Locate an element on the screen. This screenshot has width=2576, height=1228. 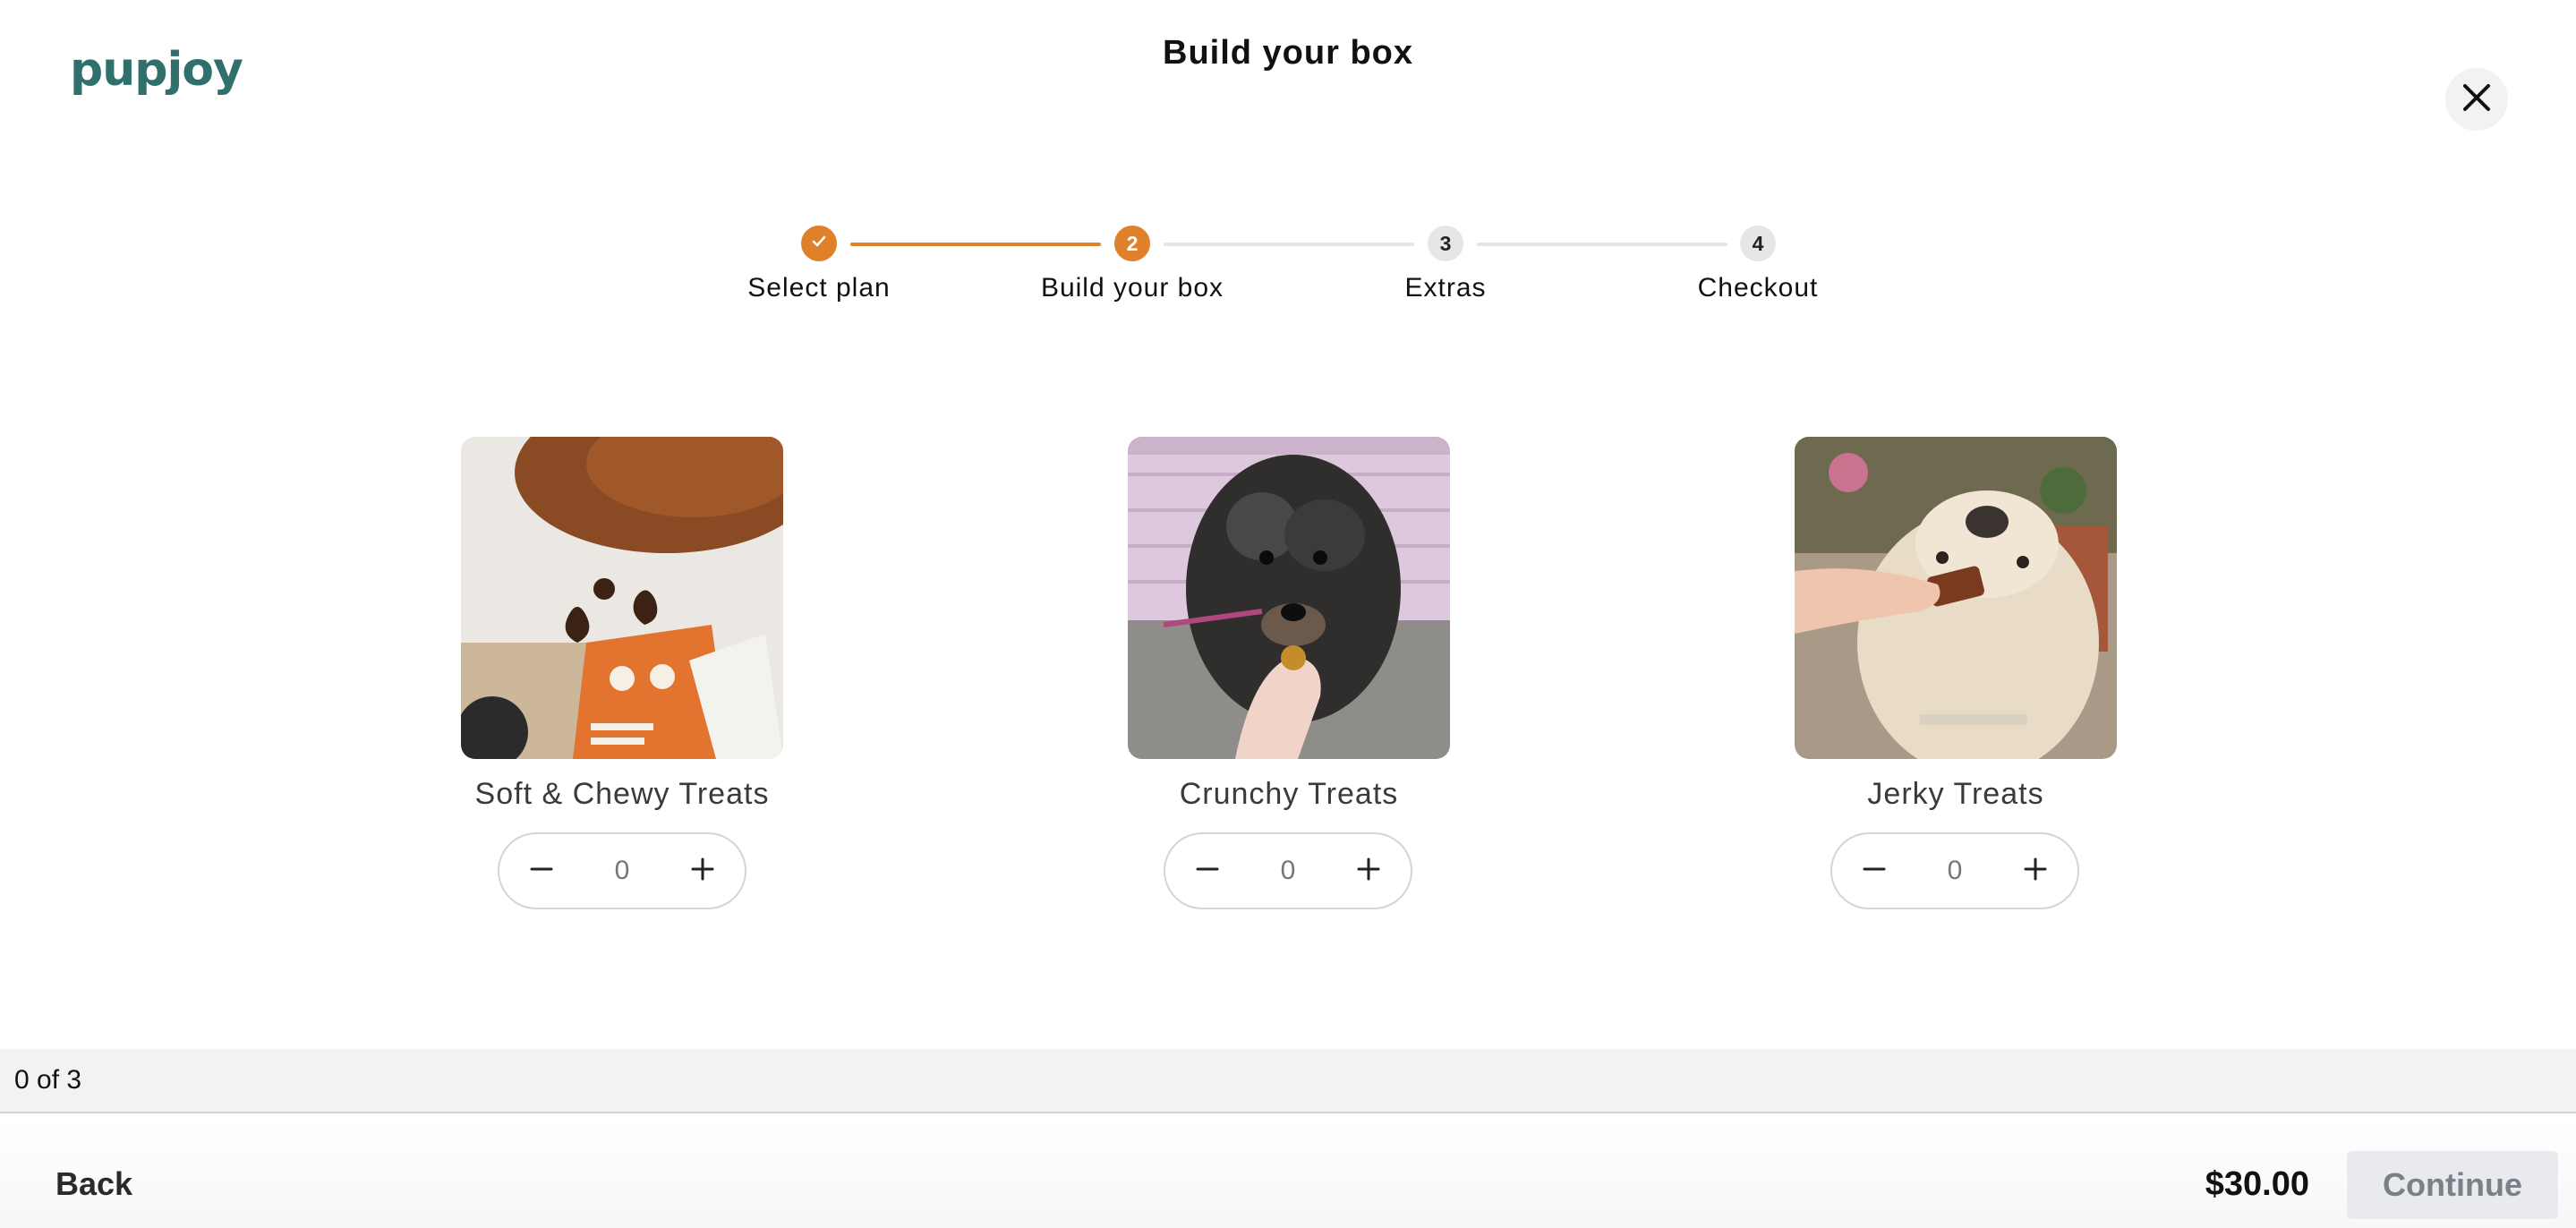
step-4-label: Checkout is located at coordinates (1758, 288).